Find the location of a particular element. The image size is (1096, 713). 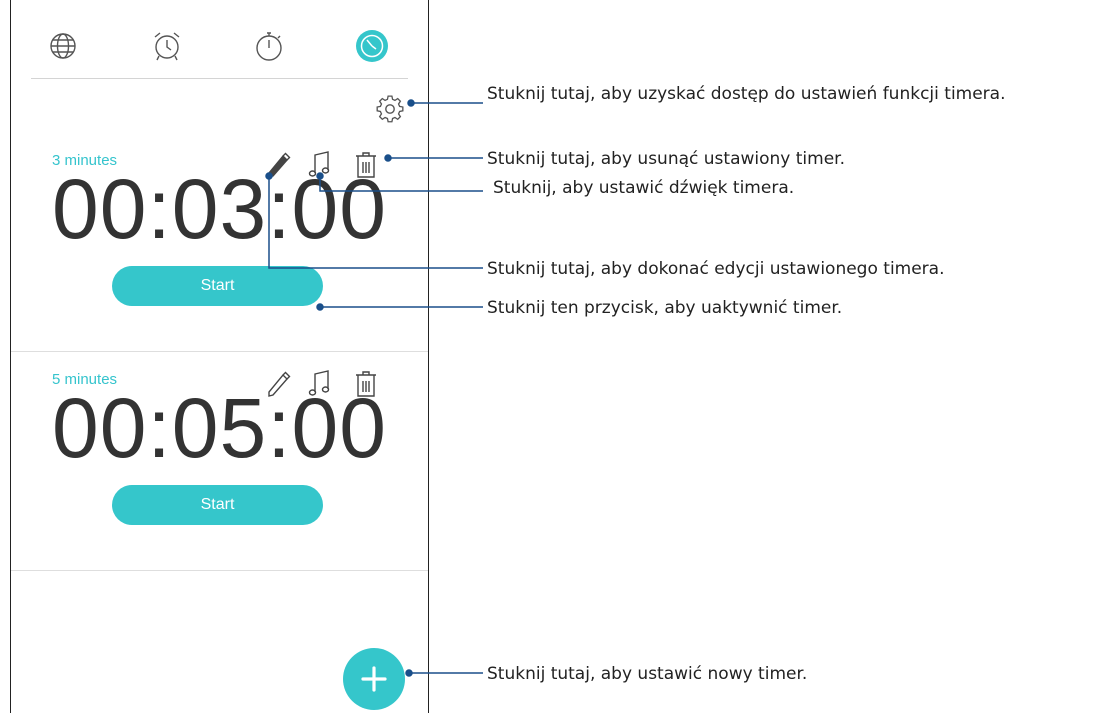

plus-icon is located at coordinates (374, 679).